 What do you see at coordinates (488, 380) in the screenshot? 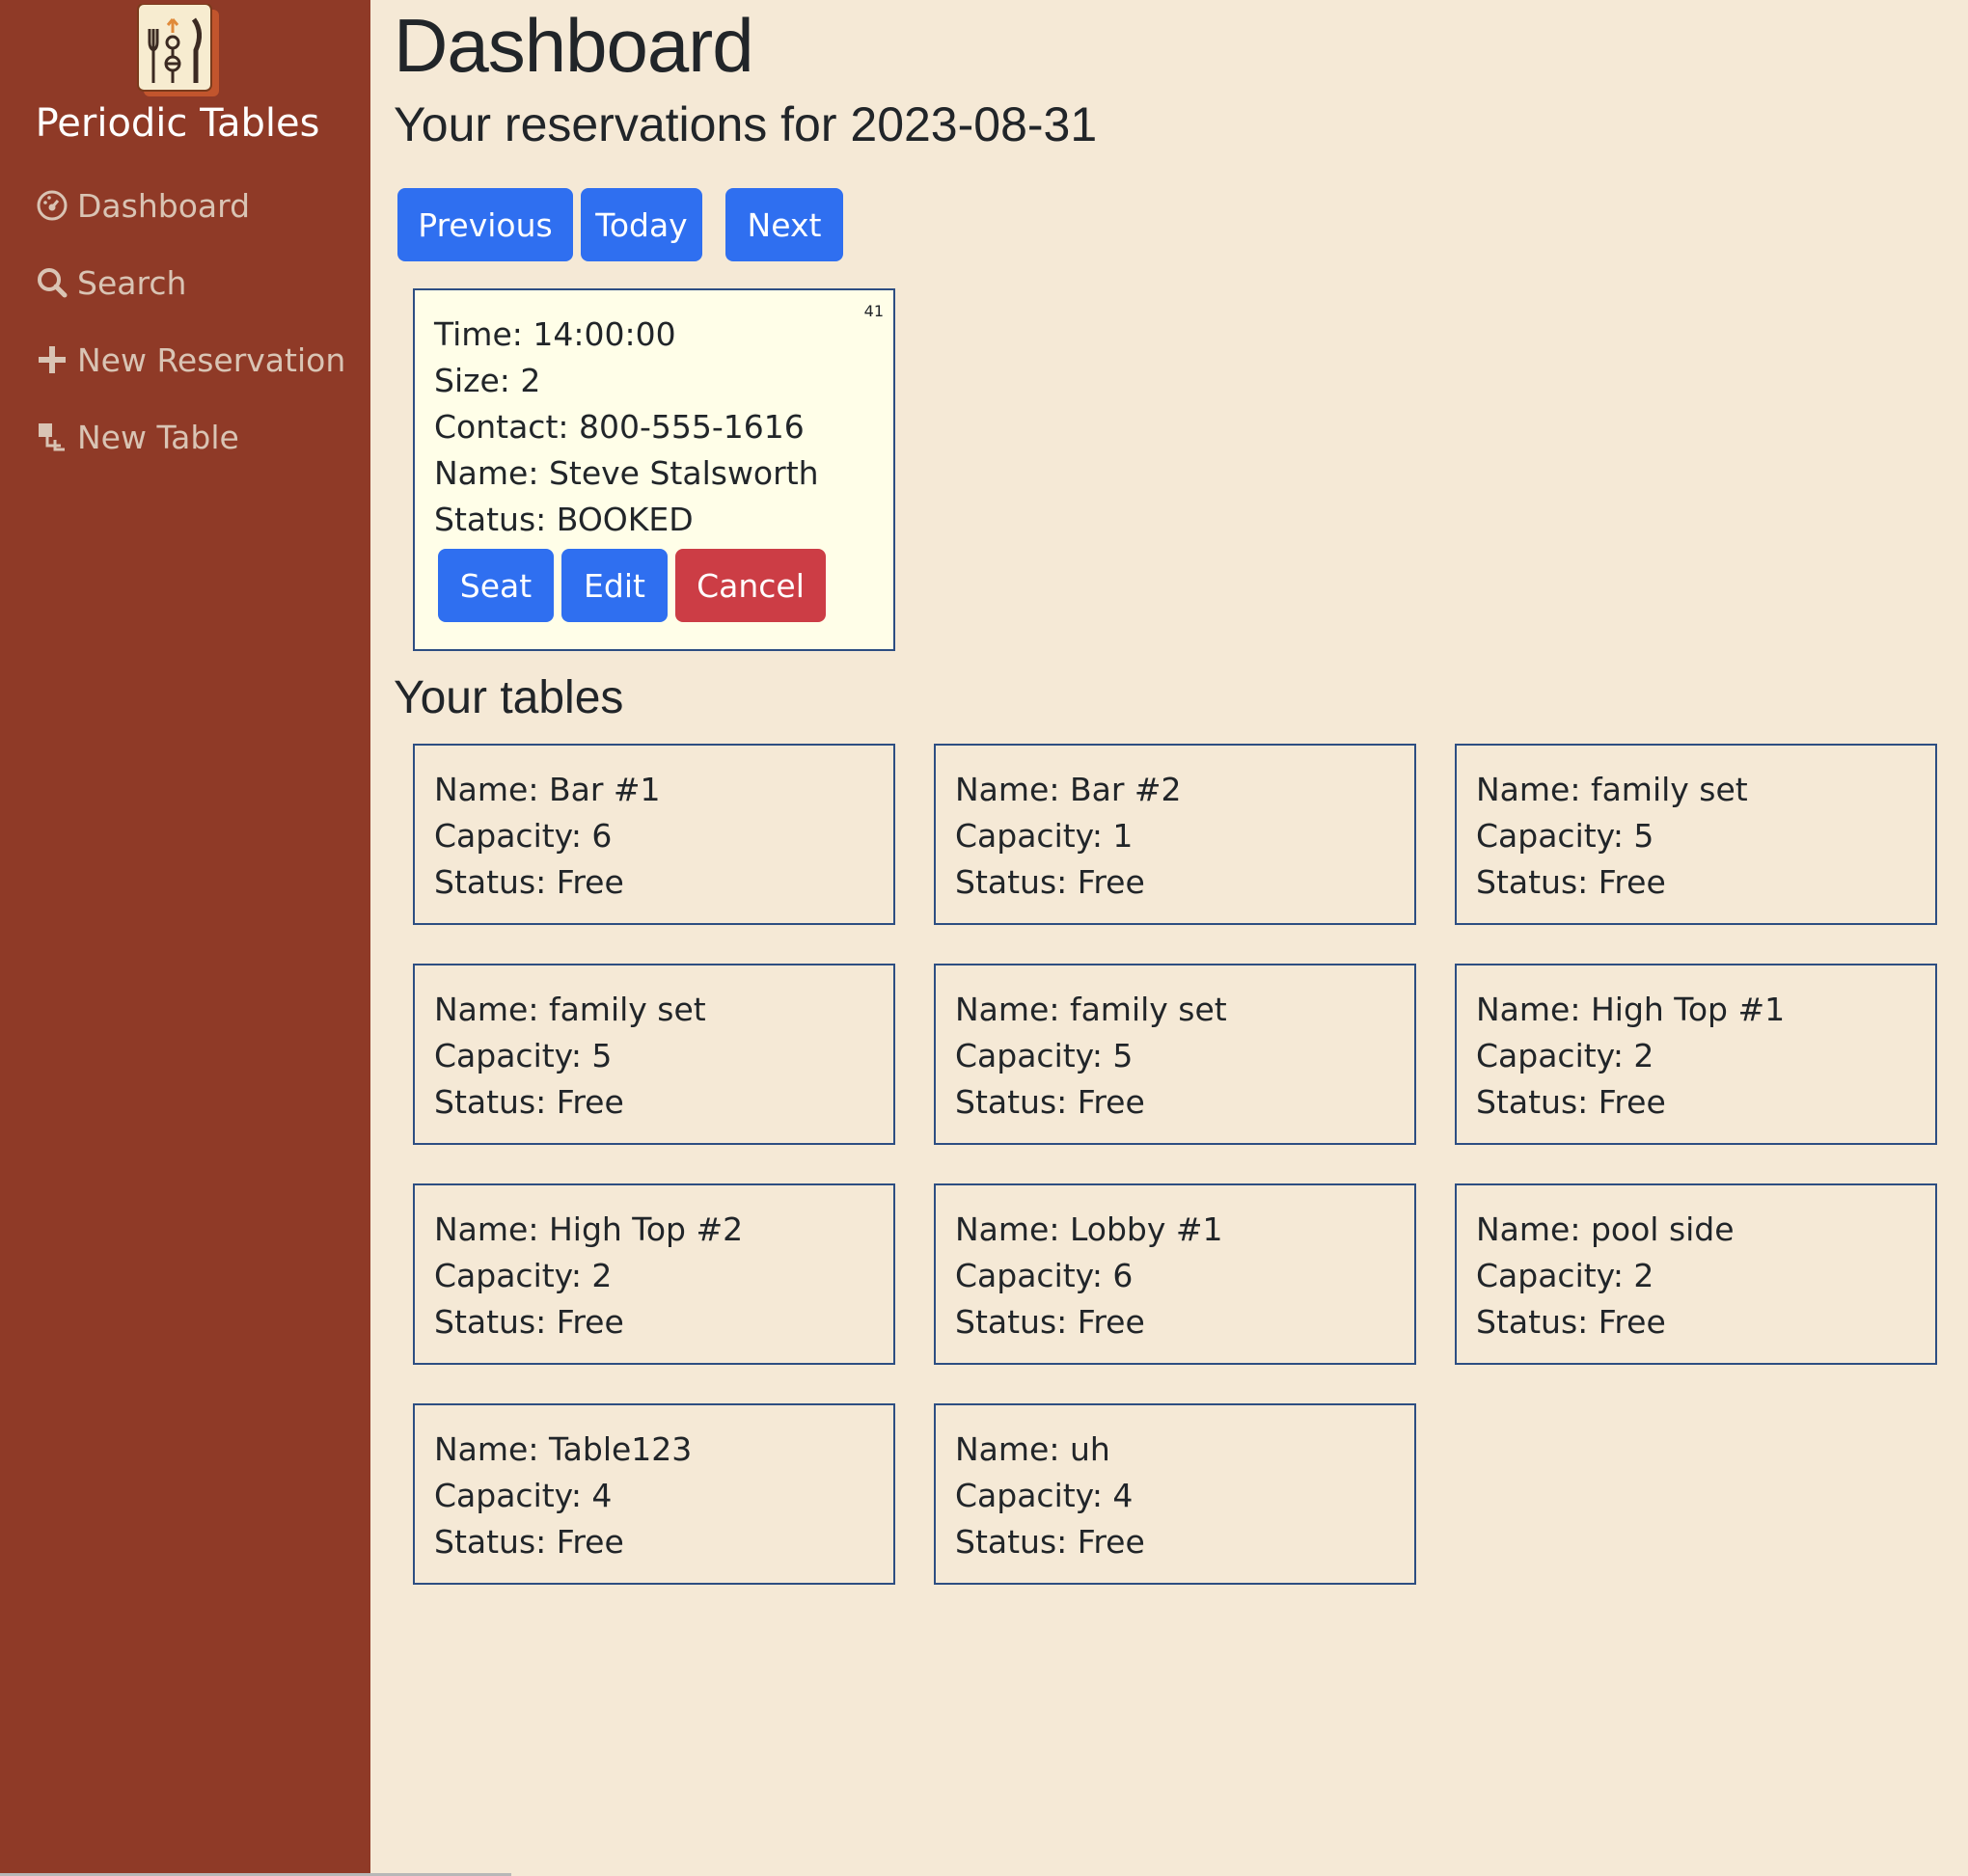
I see `reservation-size: Size: 2` at bounding box center [488, 380].